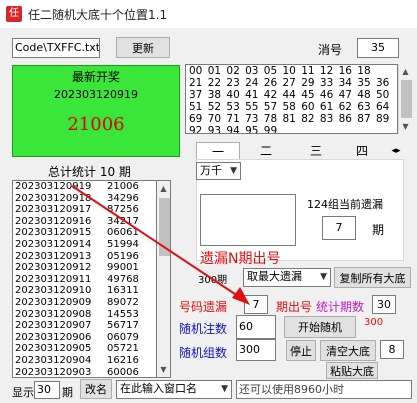  I want to click on annotation-arrow, so click(160, 245).